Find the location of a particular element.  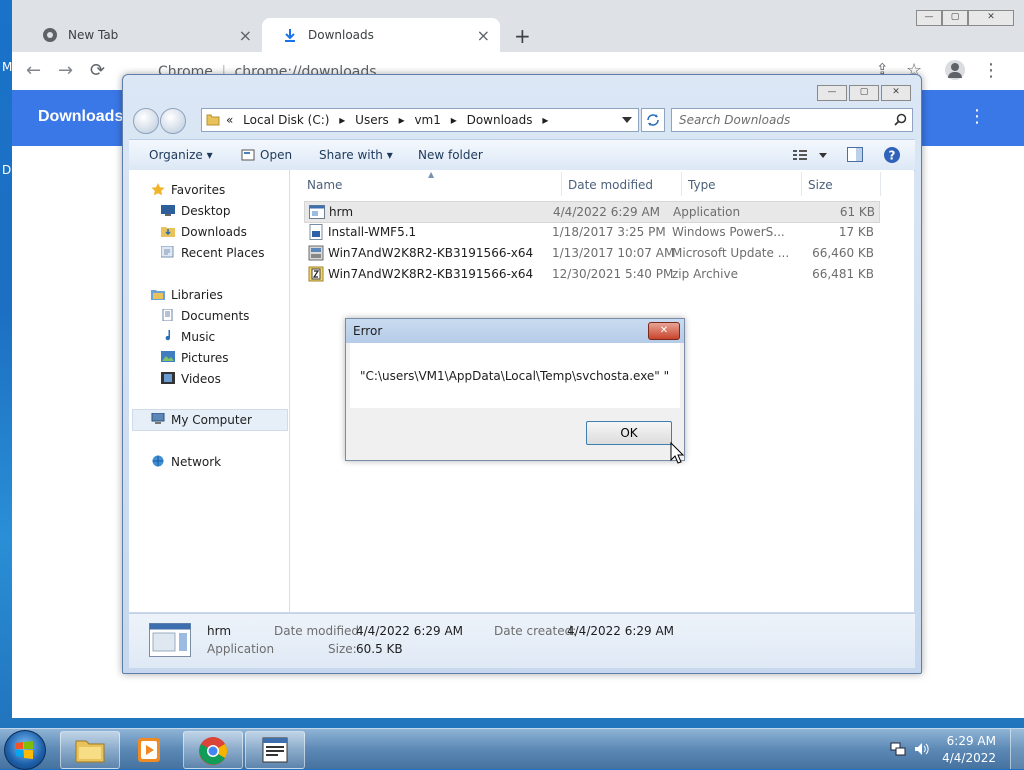

start-button is located at coordinates (25, 750).